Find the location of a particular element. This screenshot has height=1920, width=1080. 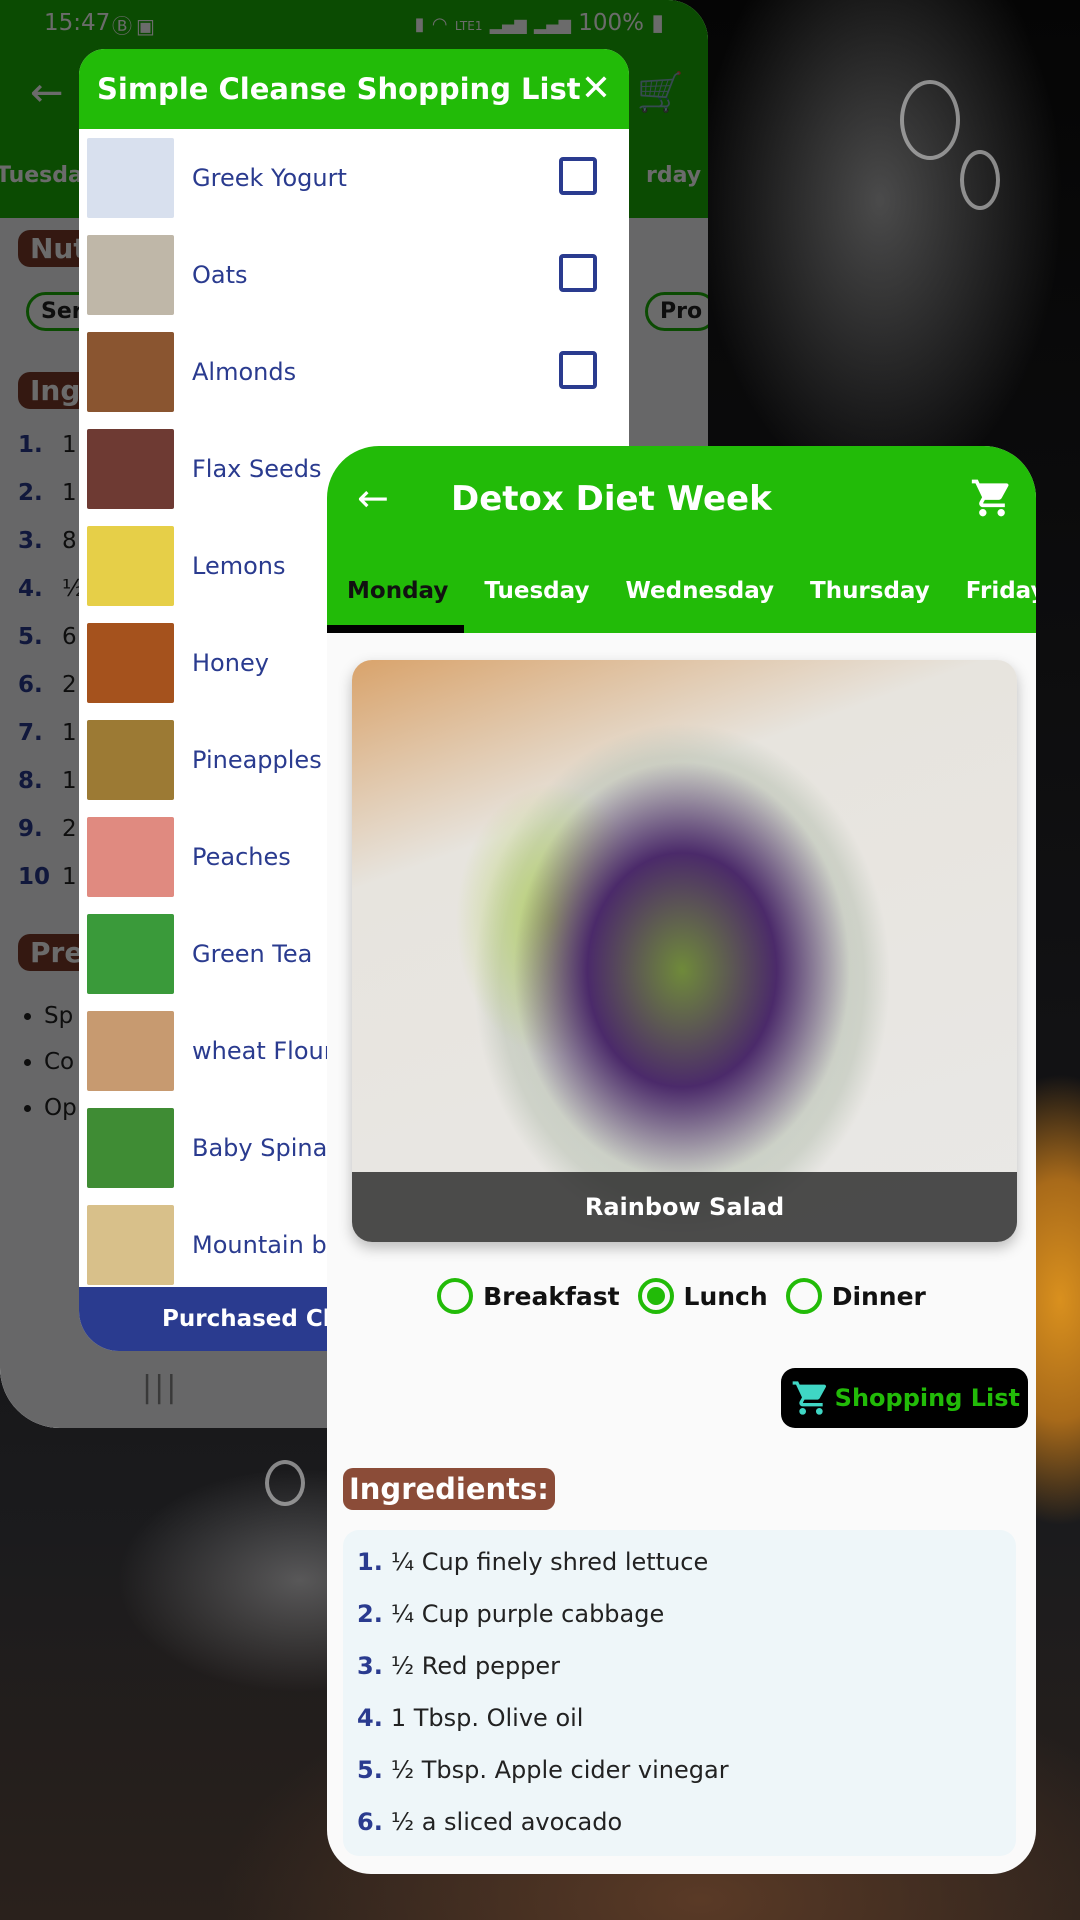

item-name: Peaches is located at coordinates (241, 856).